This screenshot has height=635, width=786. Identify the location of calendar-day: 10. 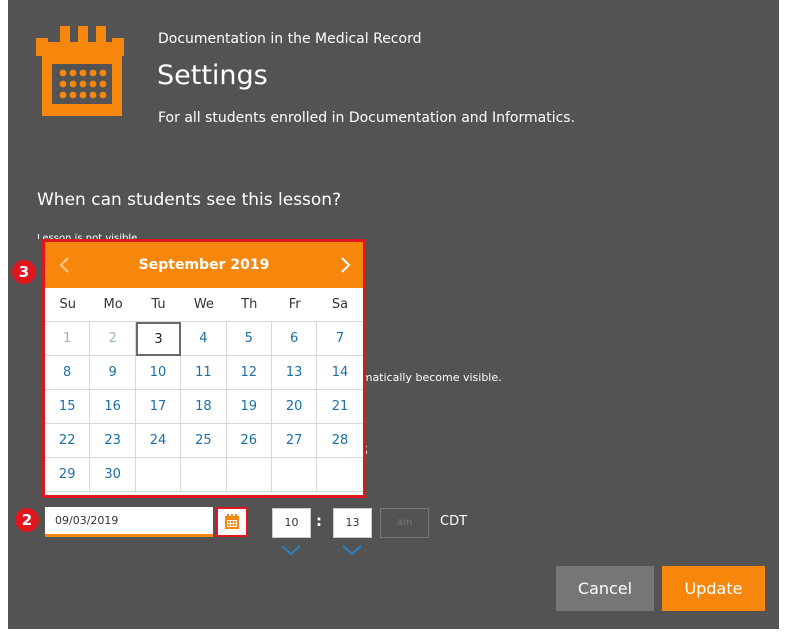
(158, 373).